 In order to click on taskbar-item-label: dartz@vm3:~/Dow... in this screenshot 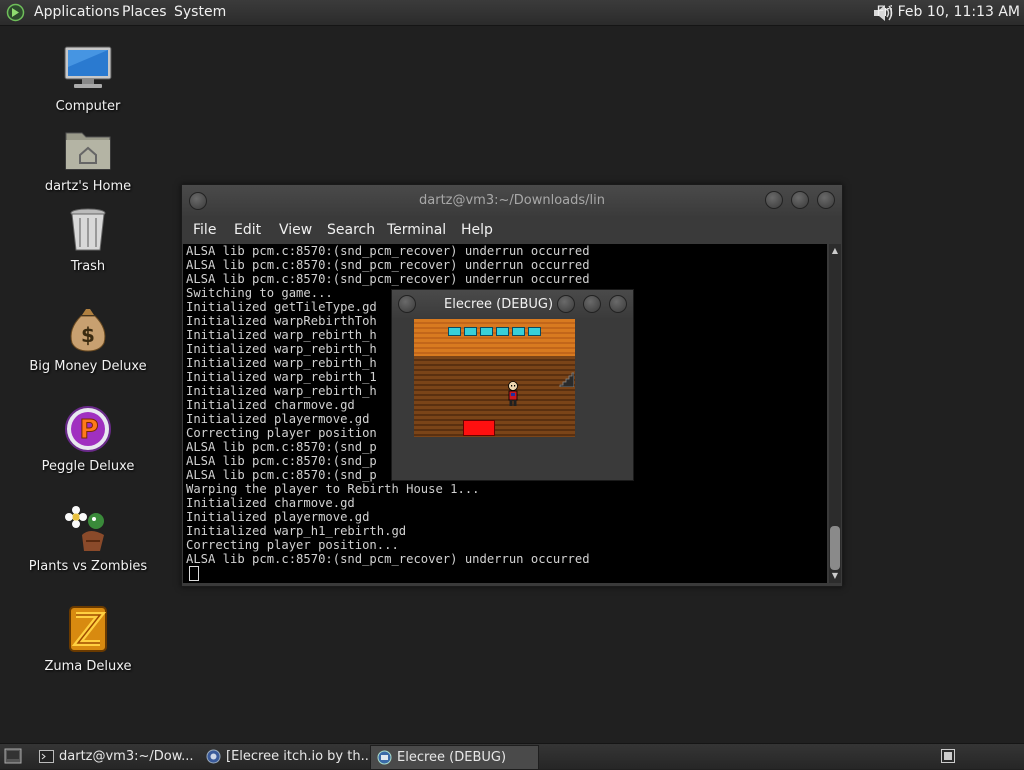, I will do `click(126, 756)`.